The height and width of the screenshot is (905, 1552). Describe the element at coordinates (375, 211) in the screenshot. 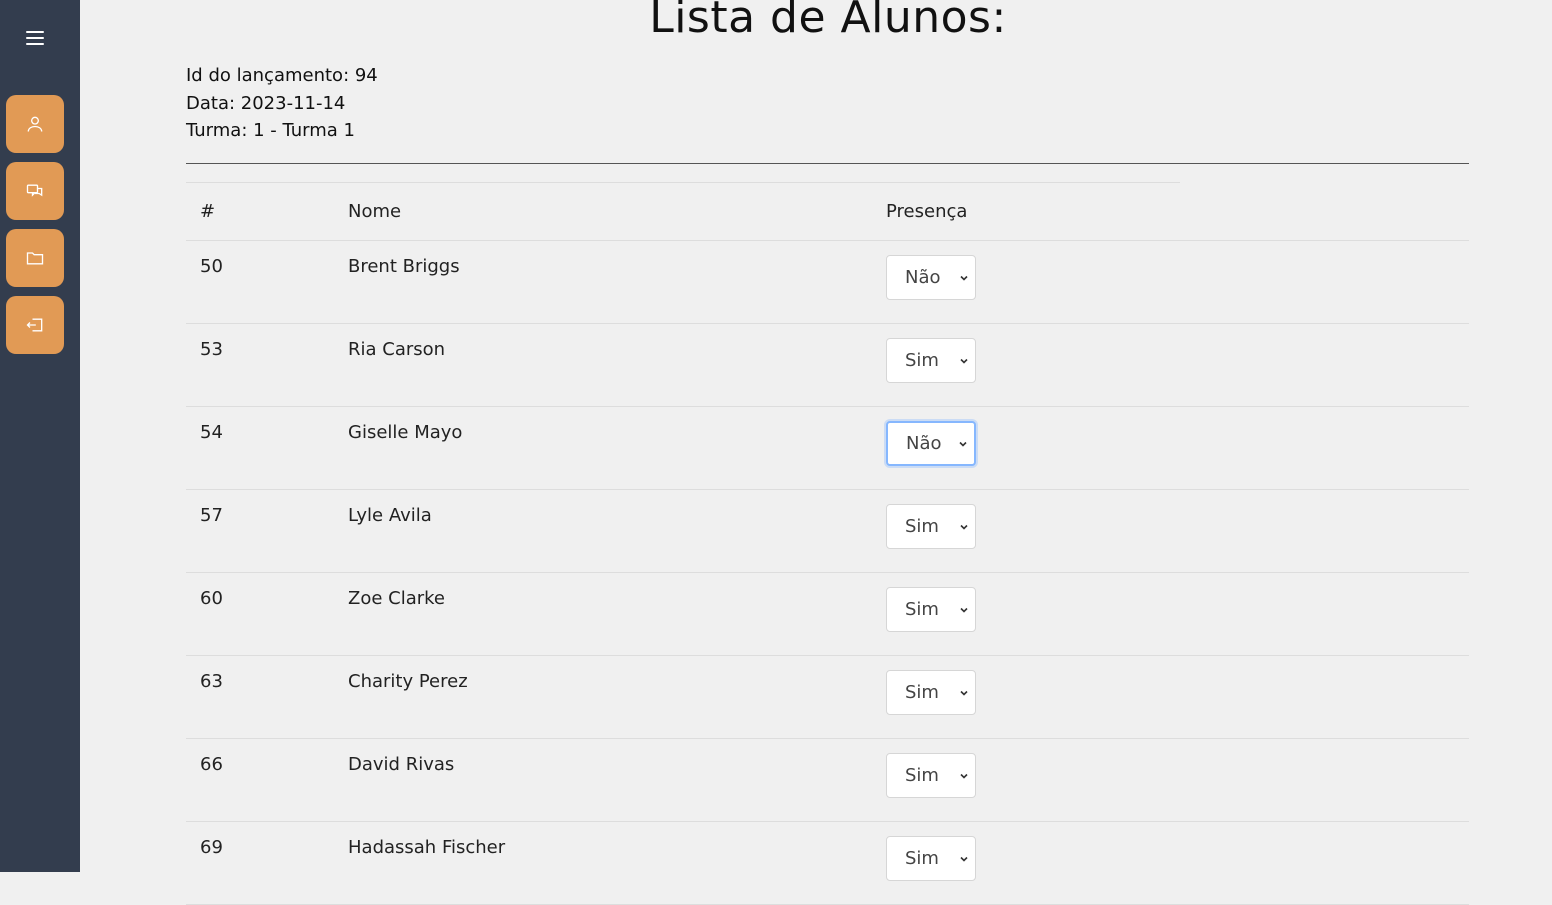

I see `header-name: Nome` at that location.